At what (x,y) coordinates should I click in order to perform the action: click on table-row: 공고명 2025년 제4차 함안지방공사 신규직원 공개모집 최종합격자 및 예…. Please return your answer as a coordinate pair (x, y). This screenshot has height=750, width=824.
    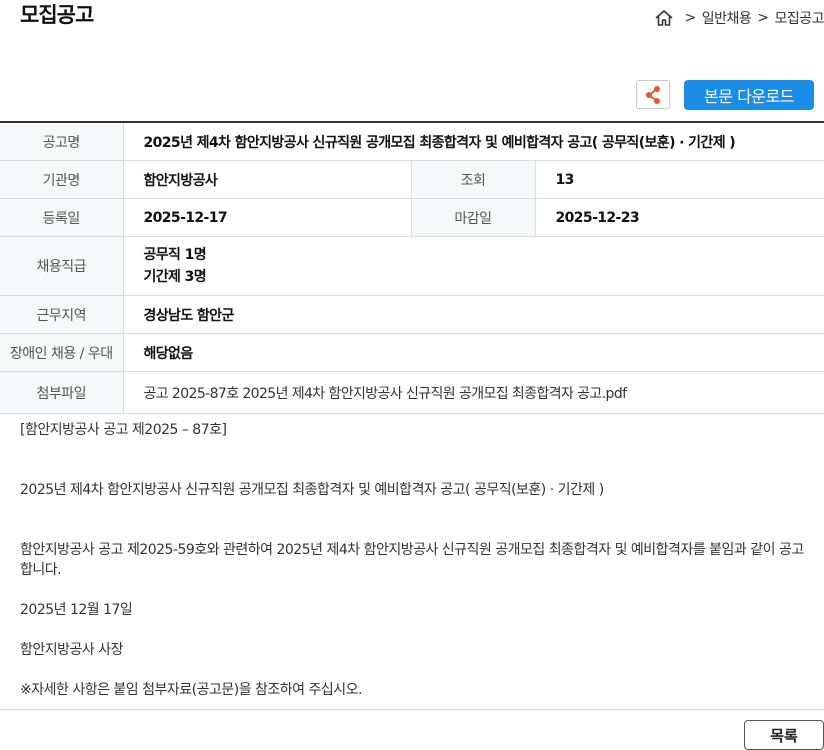
    Looking at the image, I should click on (412, 141).